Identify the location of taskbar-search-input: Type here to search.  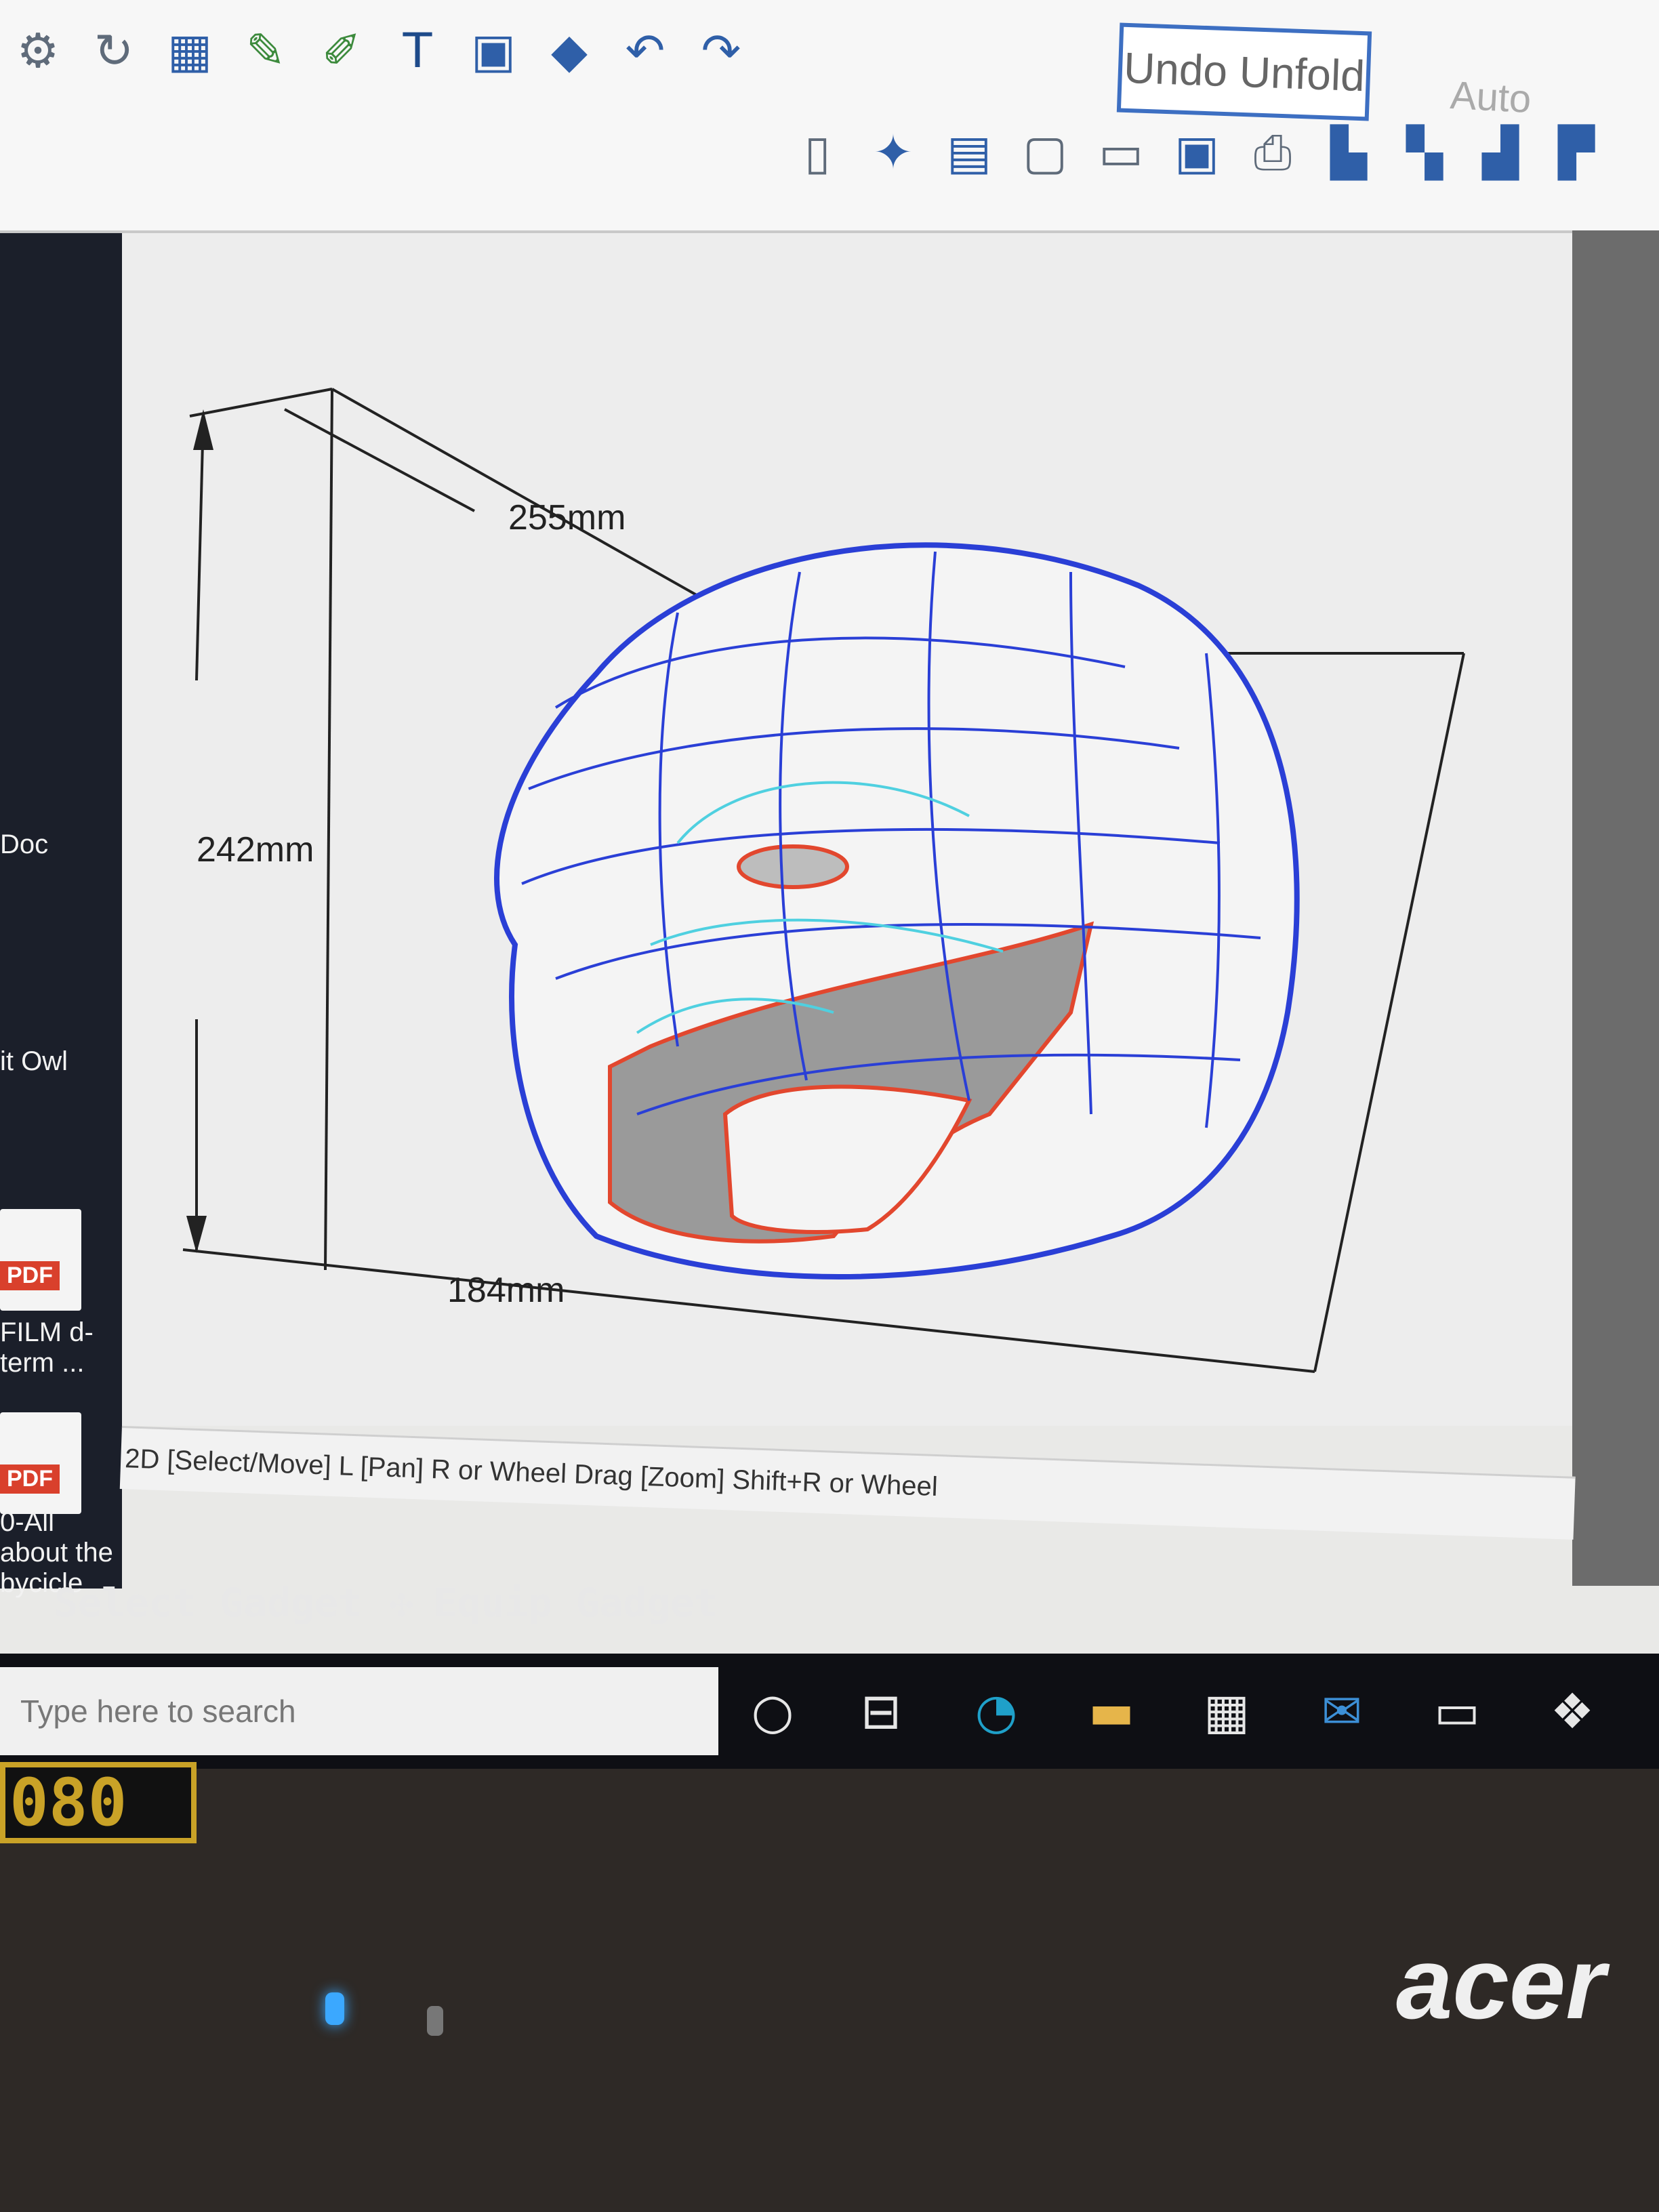
(359, 1711).